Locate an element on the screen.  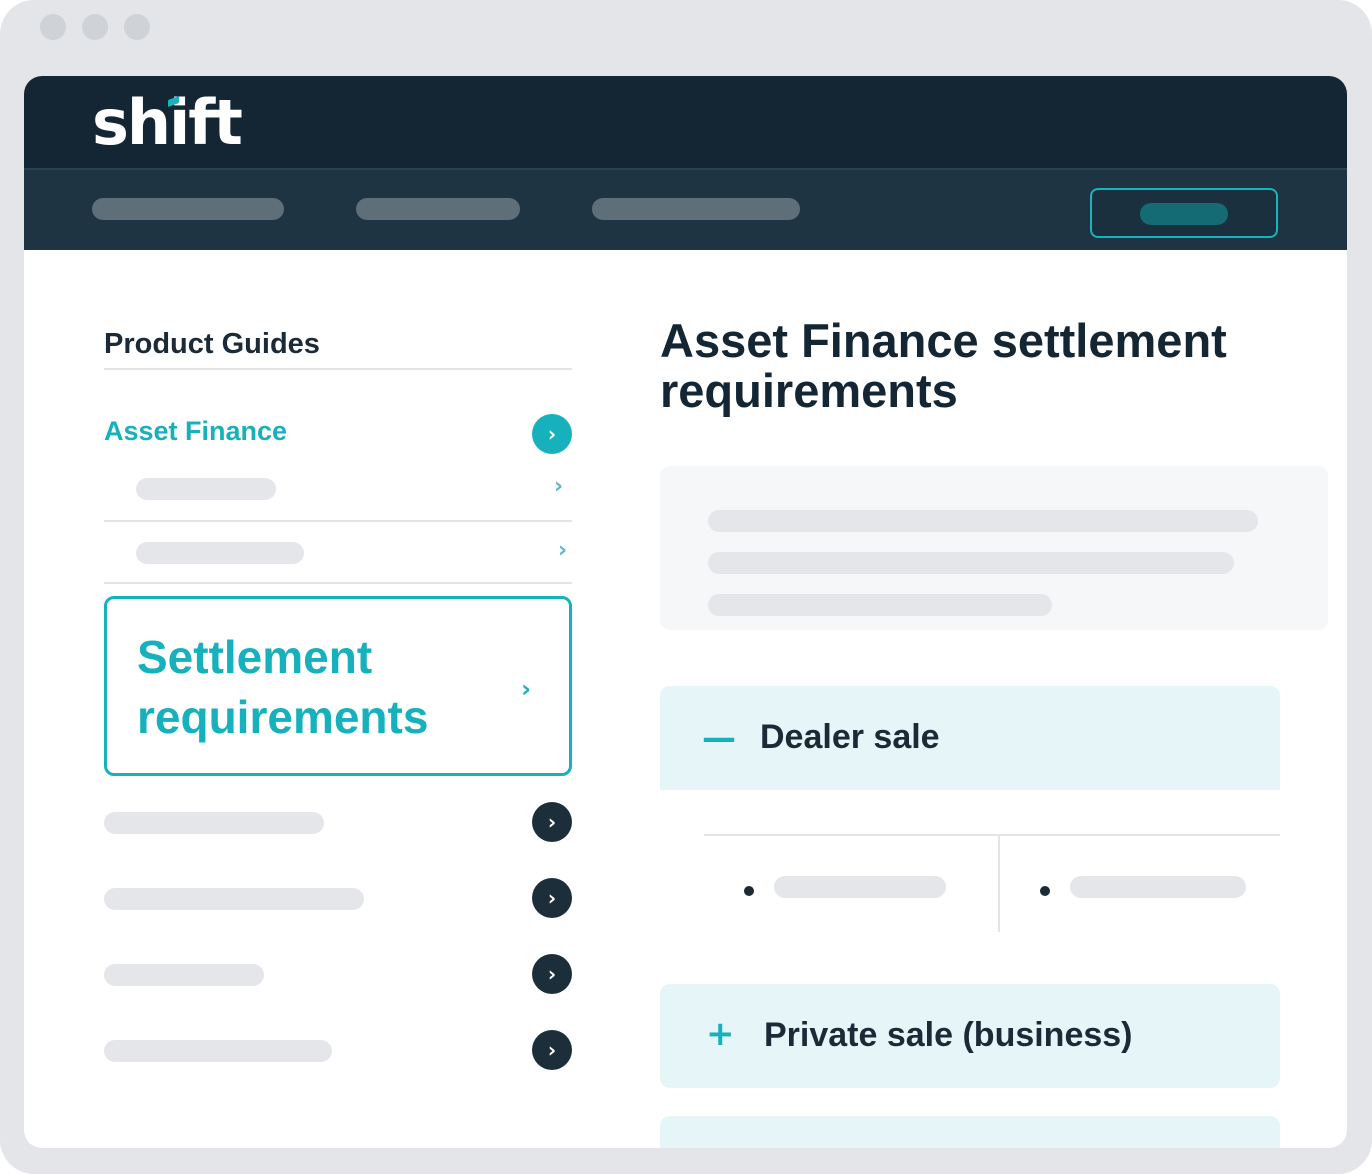
accordion-private-sale-business: + Private sale (business) is located at coordinates (970, 1036).